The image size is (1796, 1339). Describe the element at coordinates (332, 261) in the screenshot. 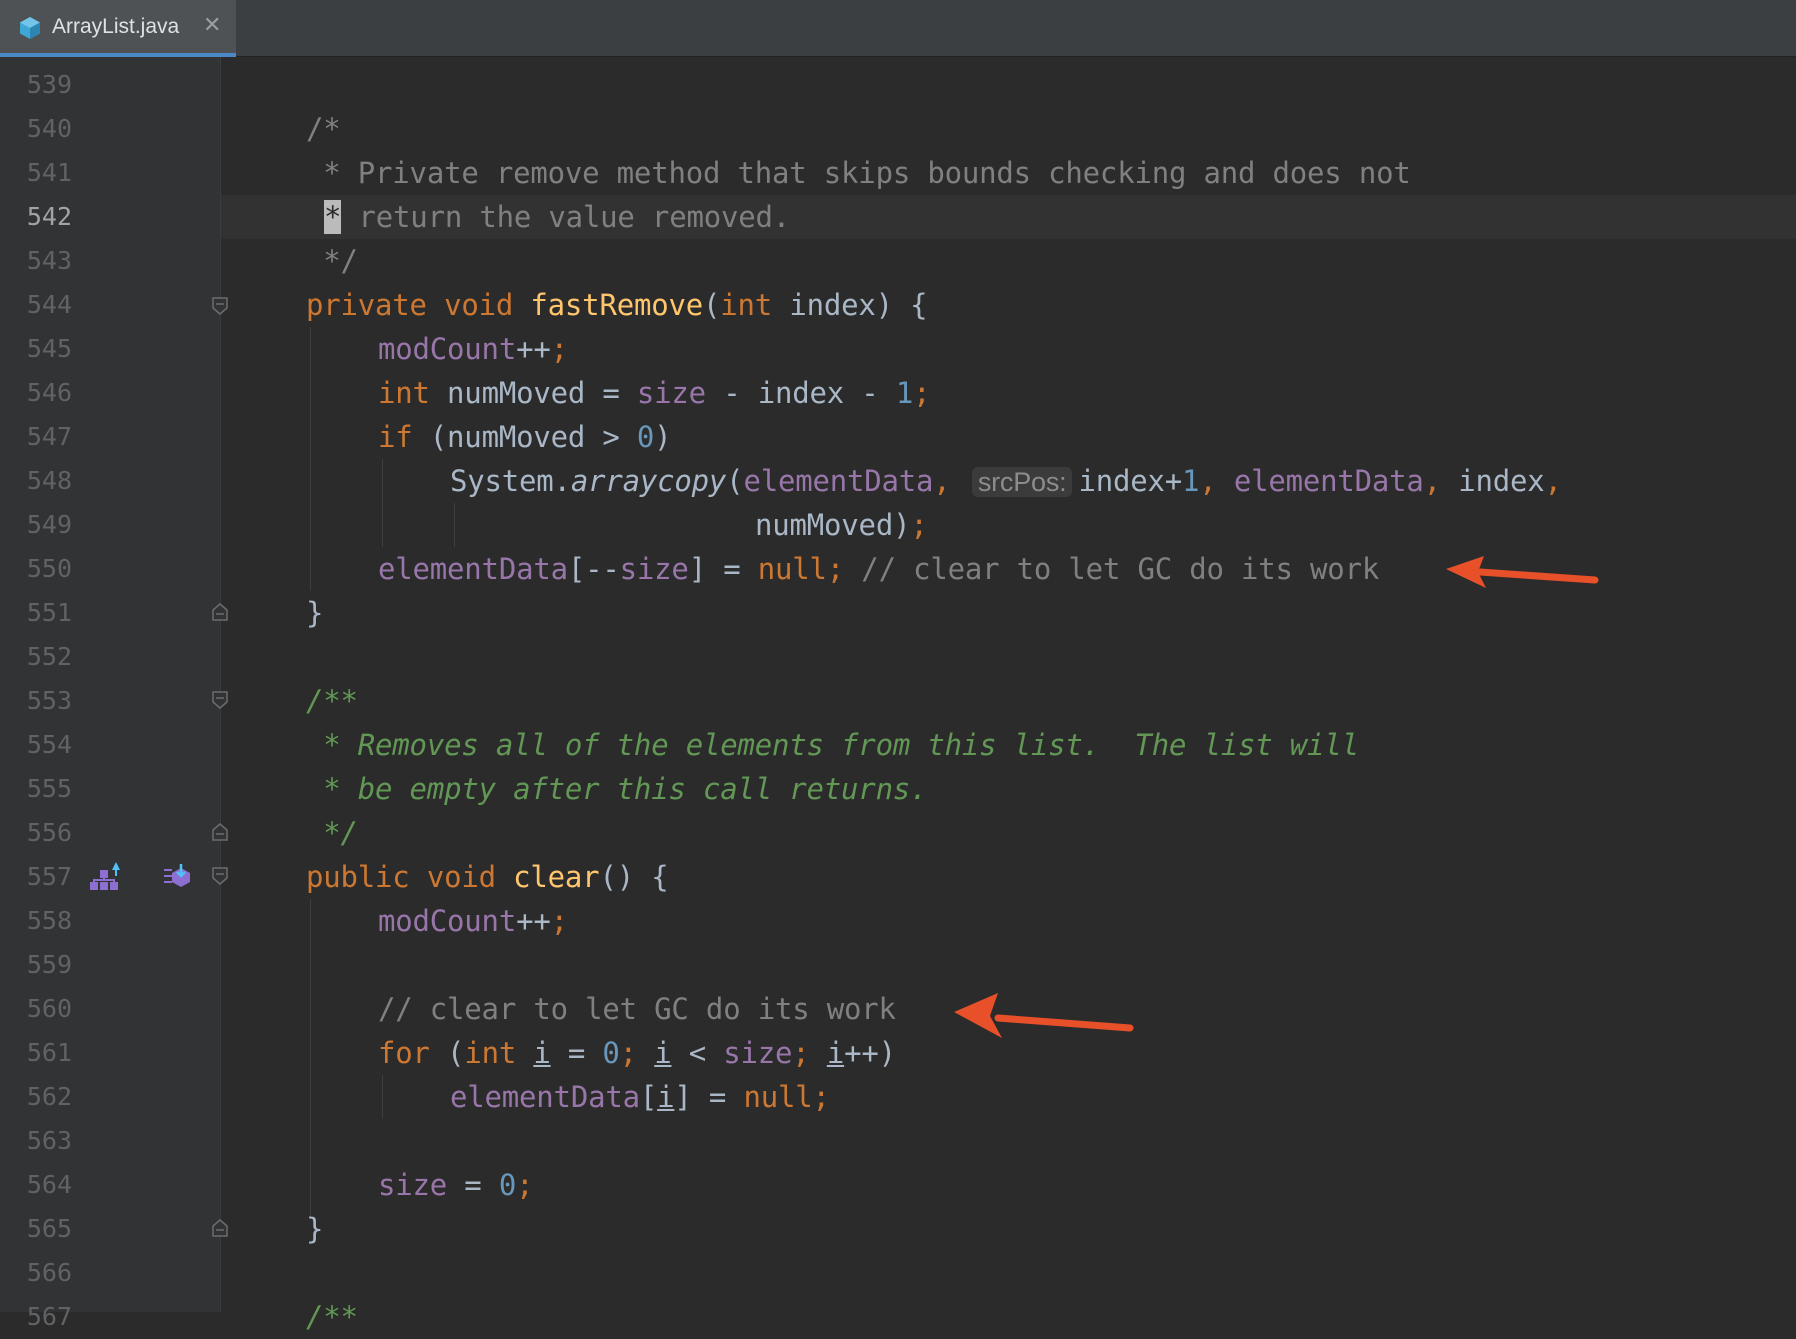

I see `code-line-543: */` at that location.